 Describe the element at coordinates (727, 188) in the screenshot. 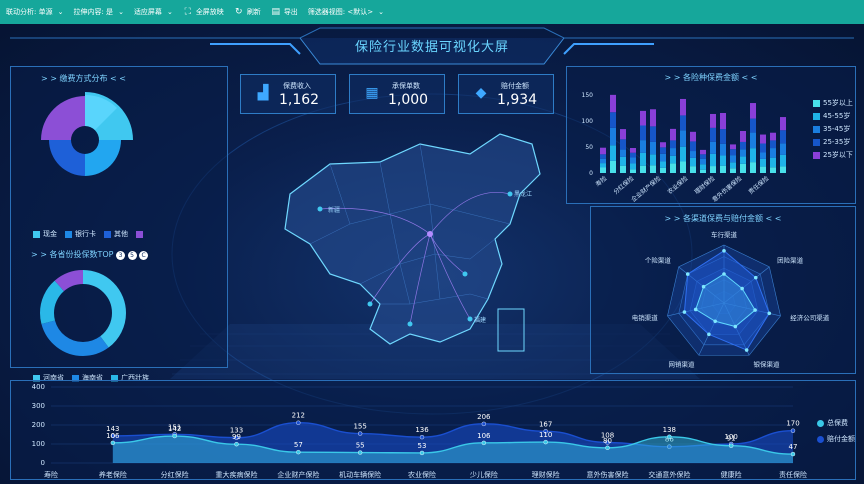

I see `x-tick-label: 意外伤害保险` at that location.